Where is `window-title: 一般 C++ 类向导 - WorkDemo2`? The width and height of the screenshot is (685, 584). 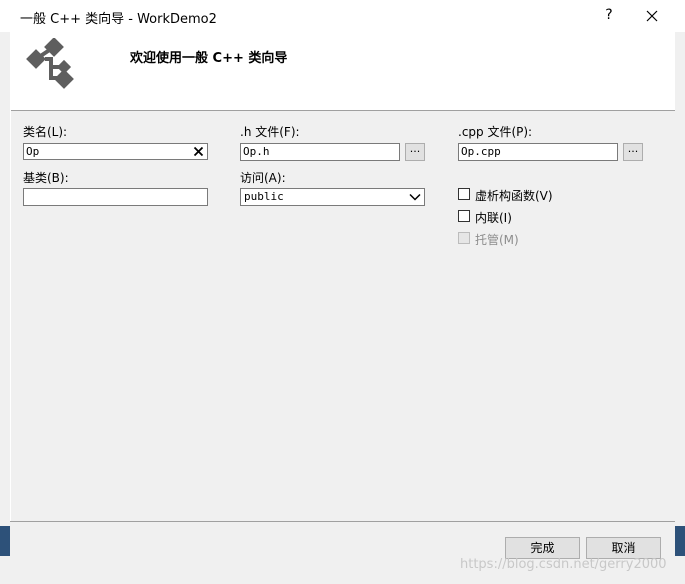 window-title: 一般 C++ 类向导 - WorkDemo2 is located at coordinates (118, 19).